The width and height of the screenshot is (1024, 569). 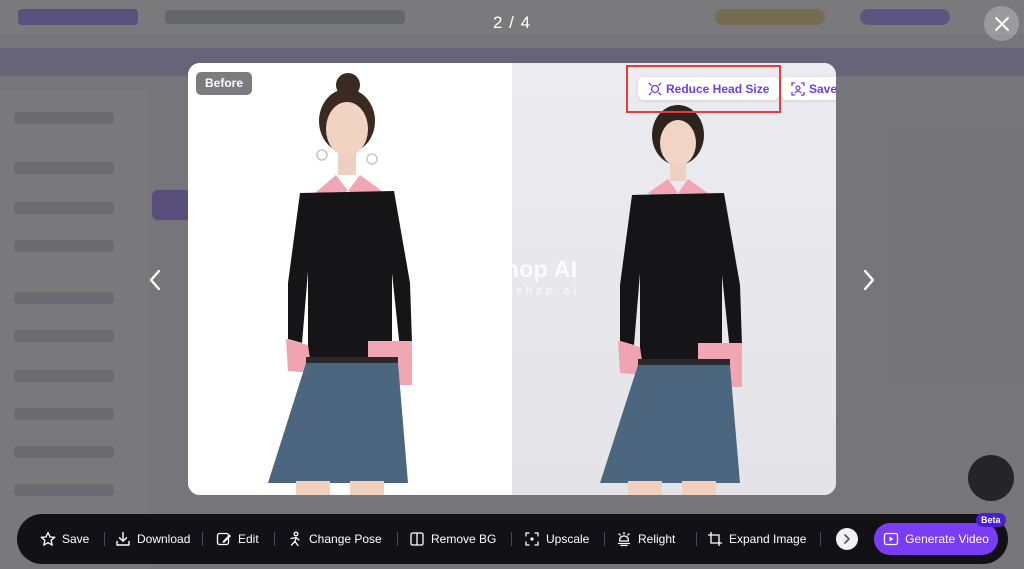 What do you see at coordinates (345, 539) in the screenshot?
I see `change-pose-label: Change Pose` at bounding box center [345, 539].